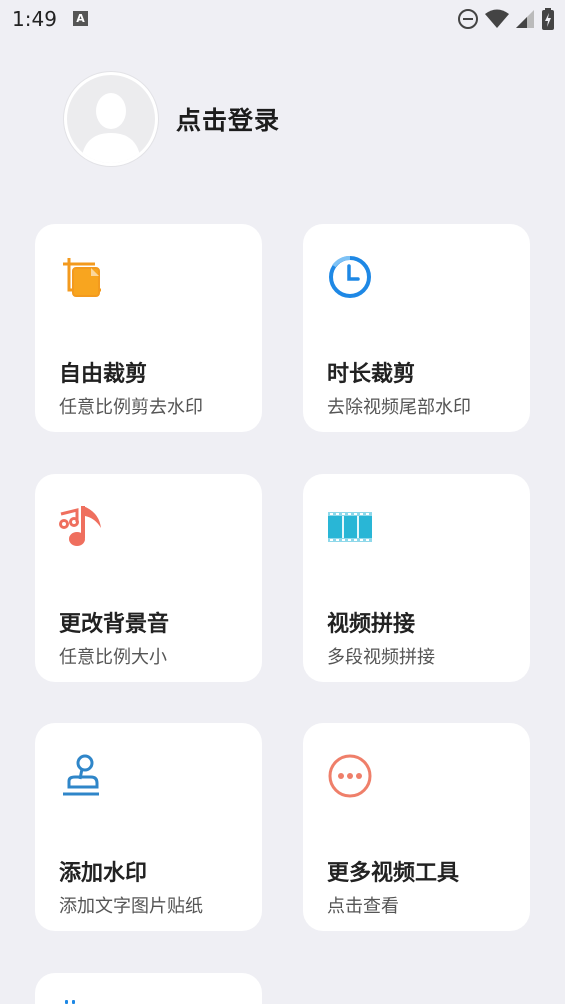  I want to click on card-add-watermark: 添加水印 添加文字图片贴纸, so click(148, 827).